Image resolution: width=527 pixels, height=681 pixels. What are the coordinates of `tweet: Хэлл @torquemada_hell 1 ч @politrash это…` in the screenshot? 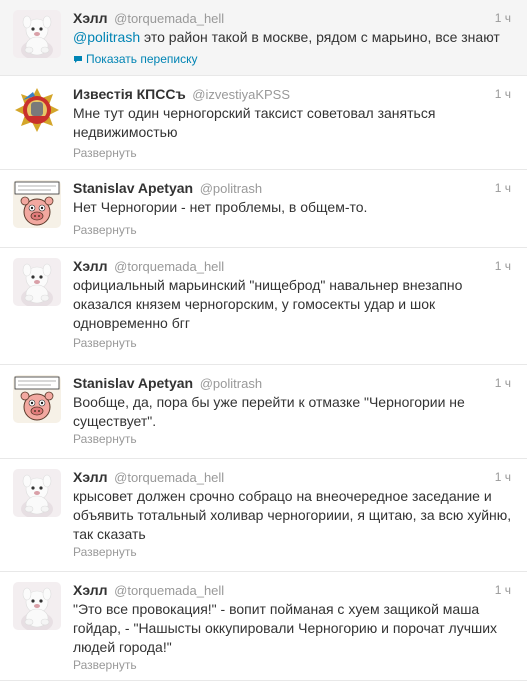 It's located at (263, 38).